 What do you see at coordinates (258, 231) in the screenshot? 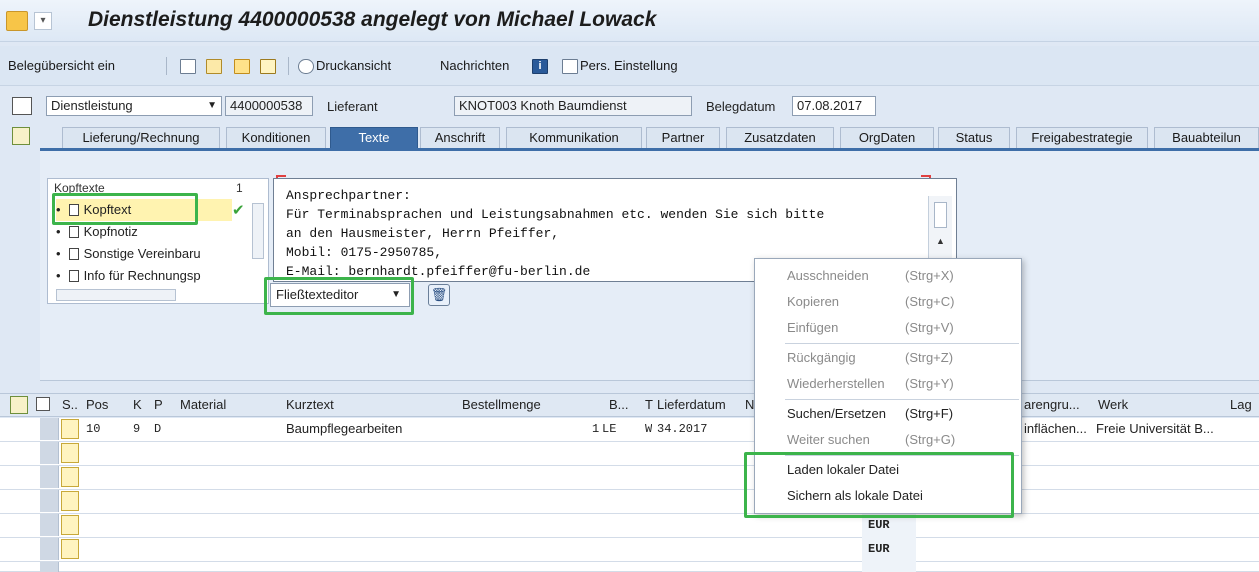
I see `tree-v-scrollbar` at bounding box center [258, 231].